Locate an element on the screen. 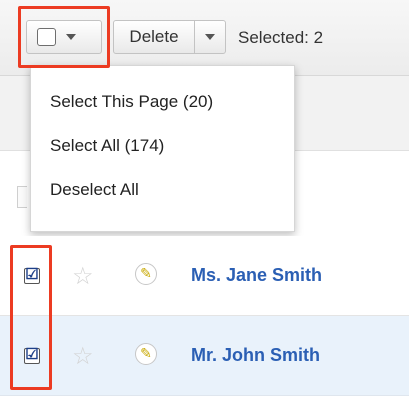 This screenshot has width=409, height=396. actions-dropdown-button is located at coordinates (210, 37).